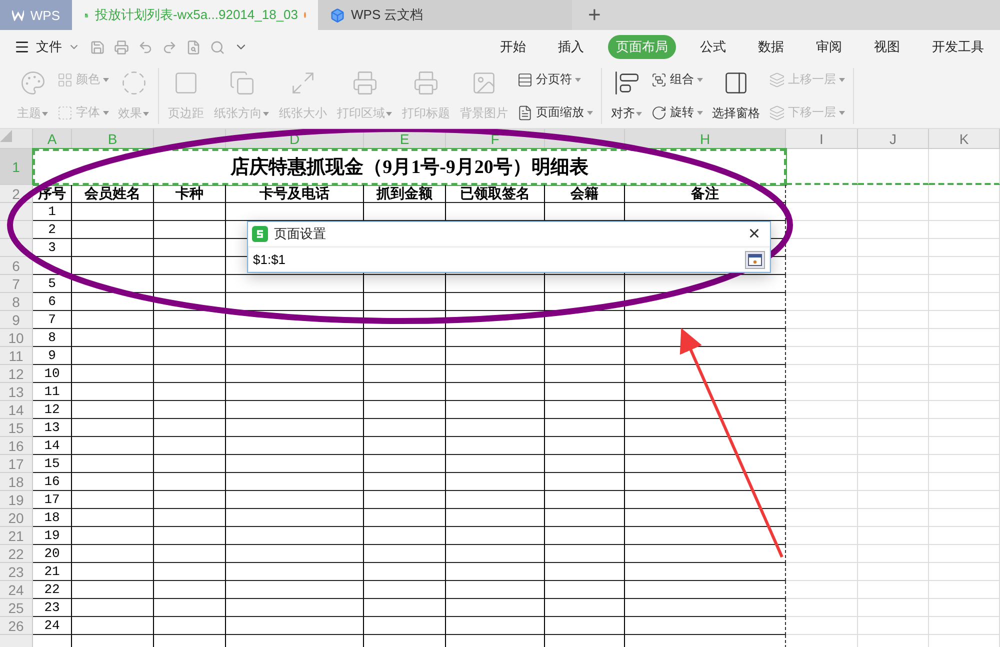 Image resolution: width=1000 pixels, height=647 pixels. What do you see at coordinates (16, 266) in the screenshot?
I see `row-header: 6` at bounding box center [16, 266].